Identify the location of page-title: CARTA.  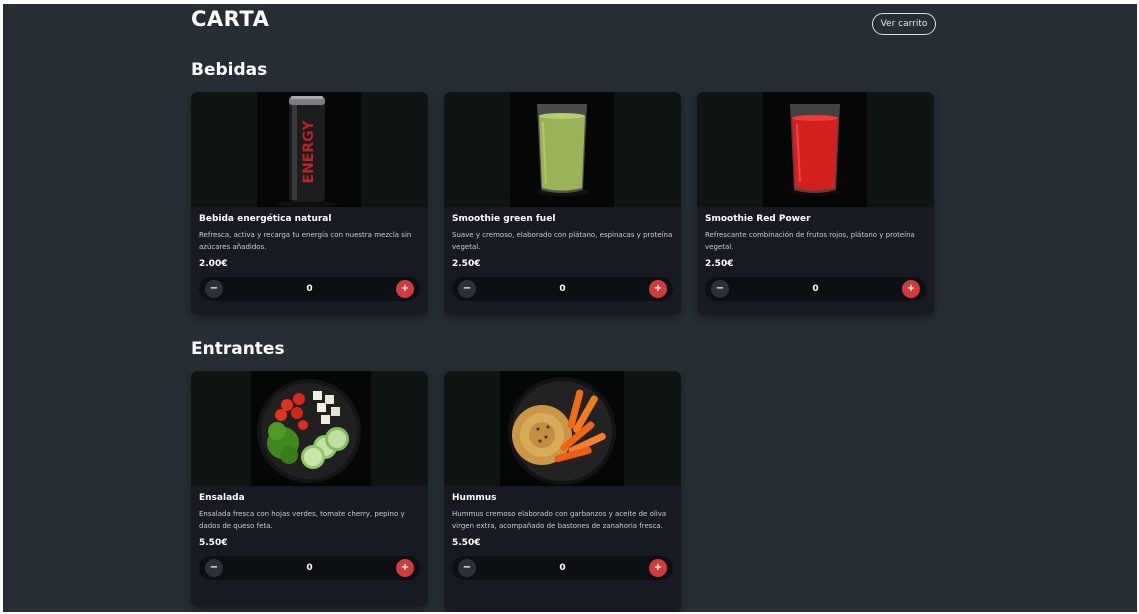
(230, 19).